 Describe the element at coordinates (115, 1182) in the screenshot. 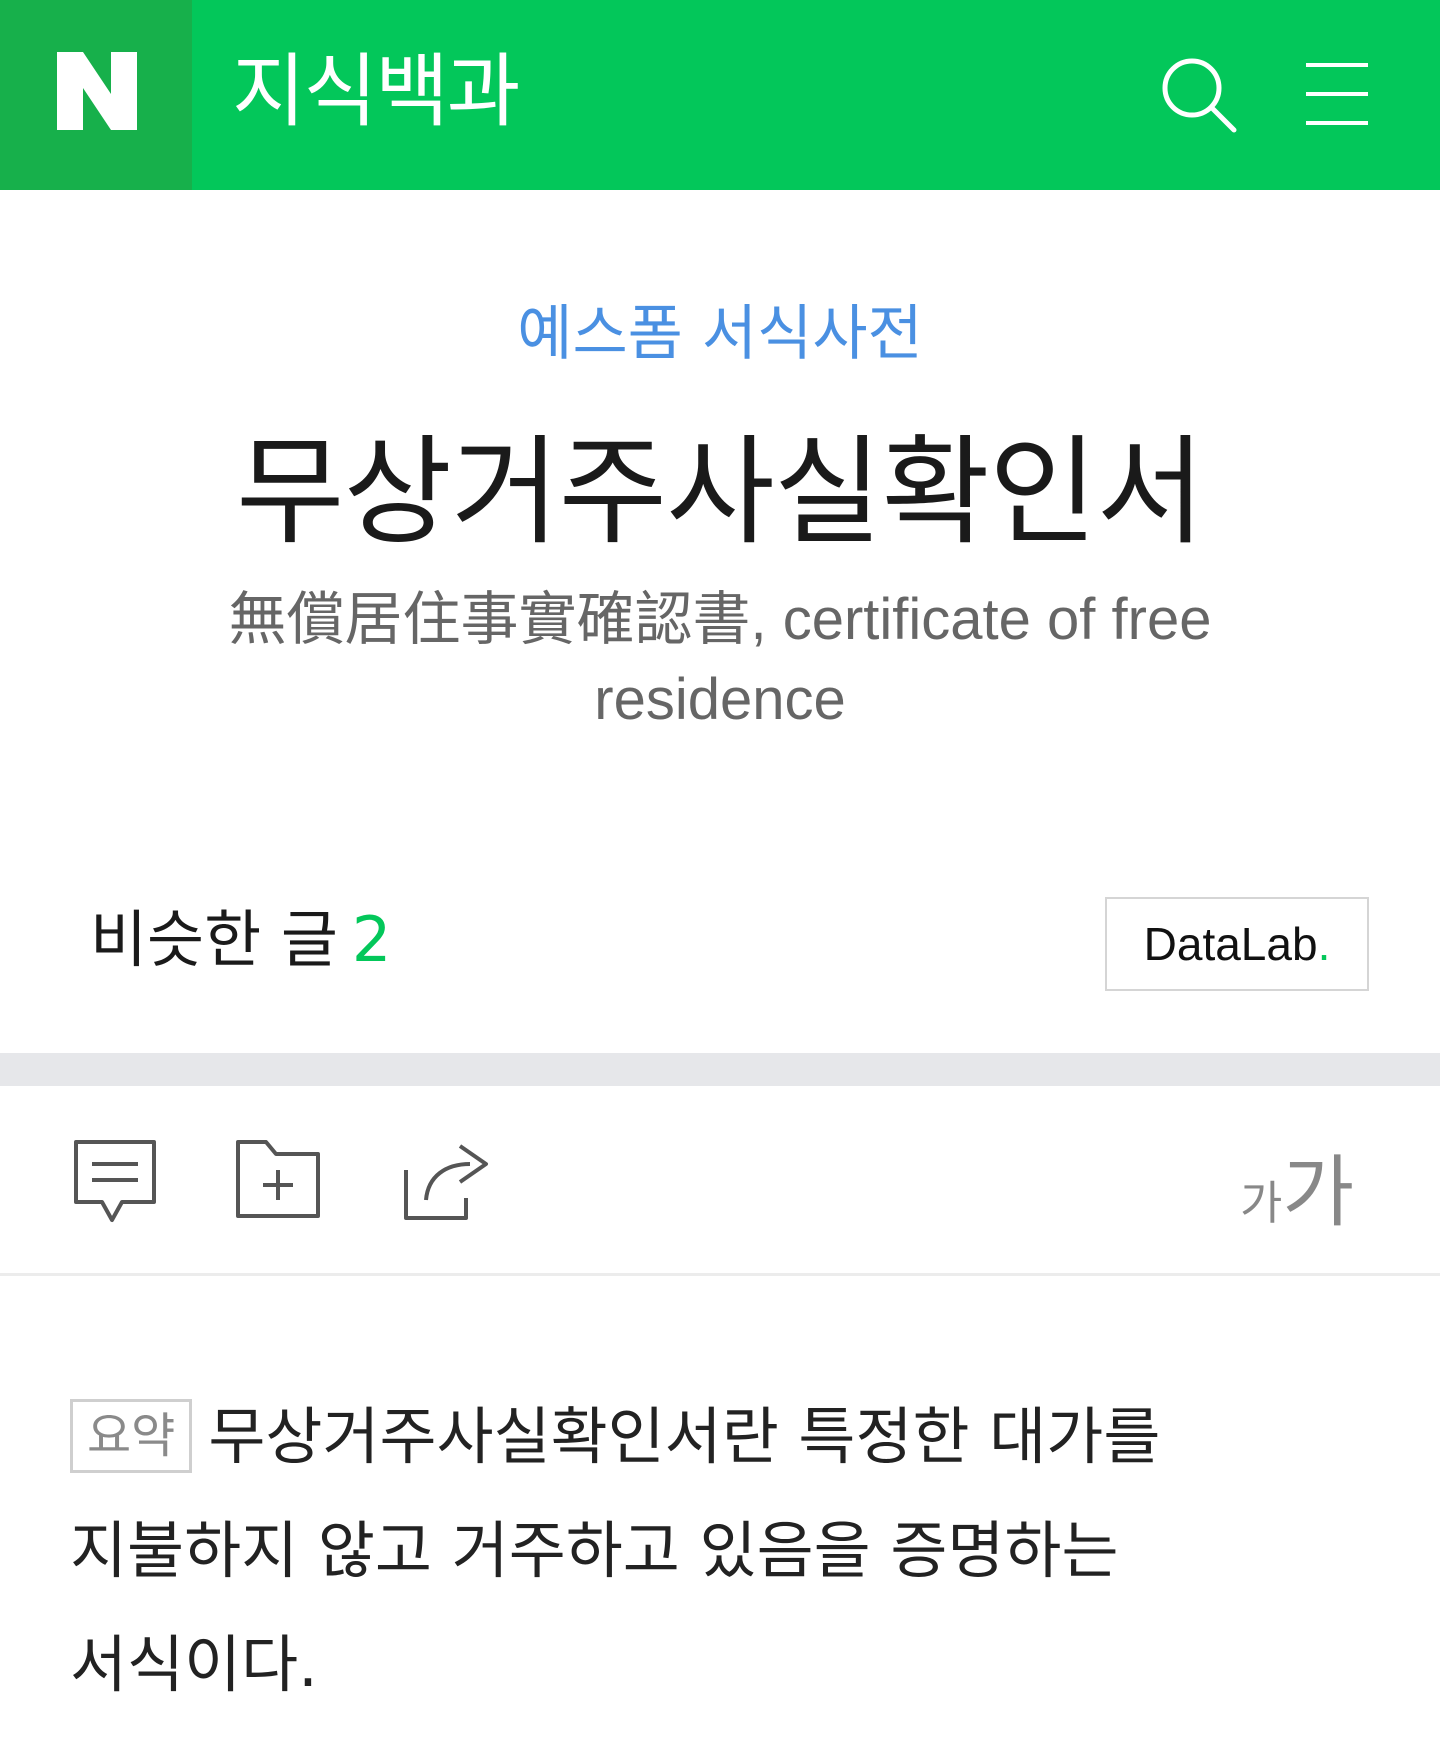

I see `comment-icon` at that location.